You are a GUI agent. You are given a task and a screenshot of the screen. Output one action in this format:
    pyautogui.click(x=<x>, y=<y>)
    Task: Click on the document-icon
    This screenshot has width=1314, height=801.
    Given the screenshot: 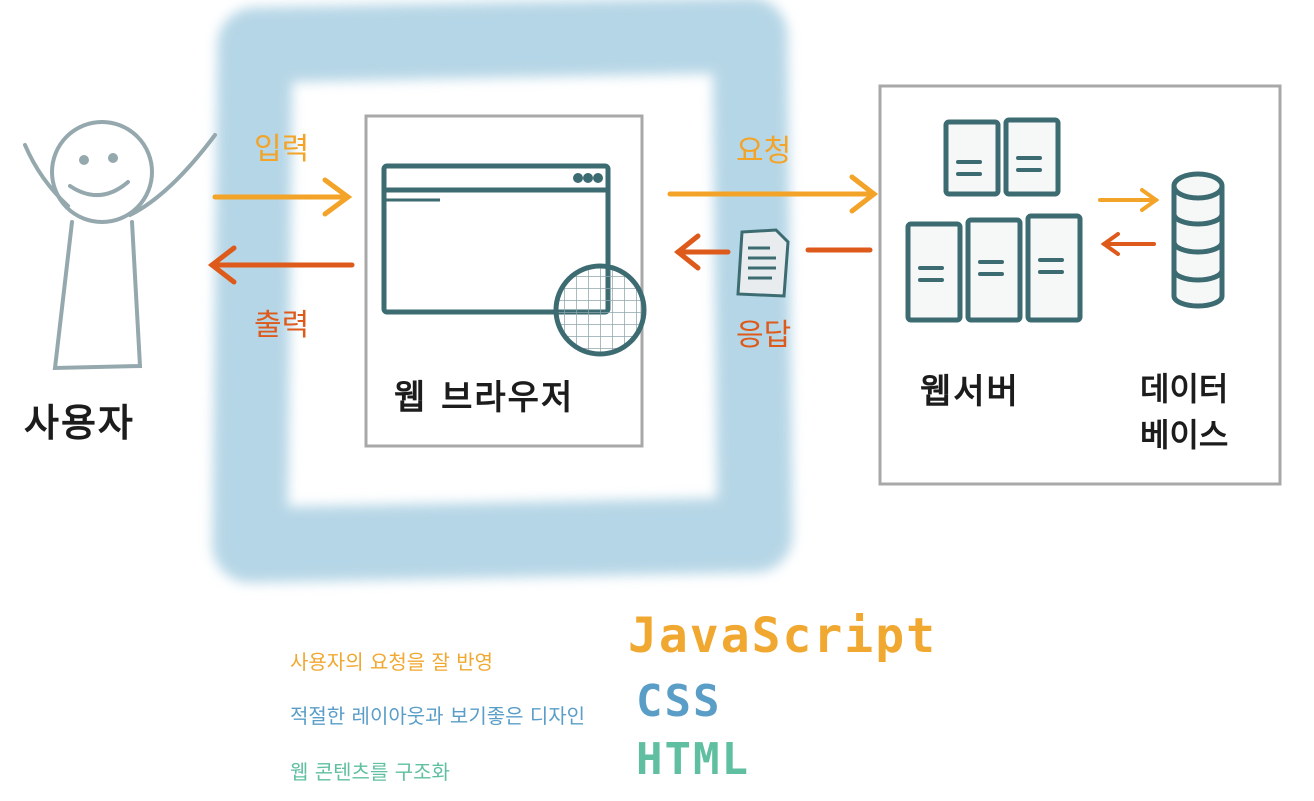 What is the action you would take?
    pyautogui.click(x=763, y=263)
    